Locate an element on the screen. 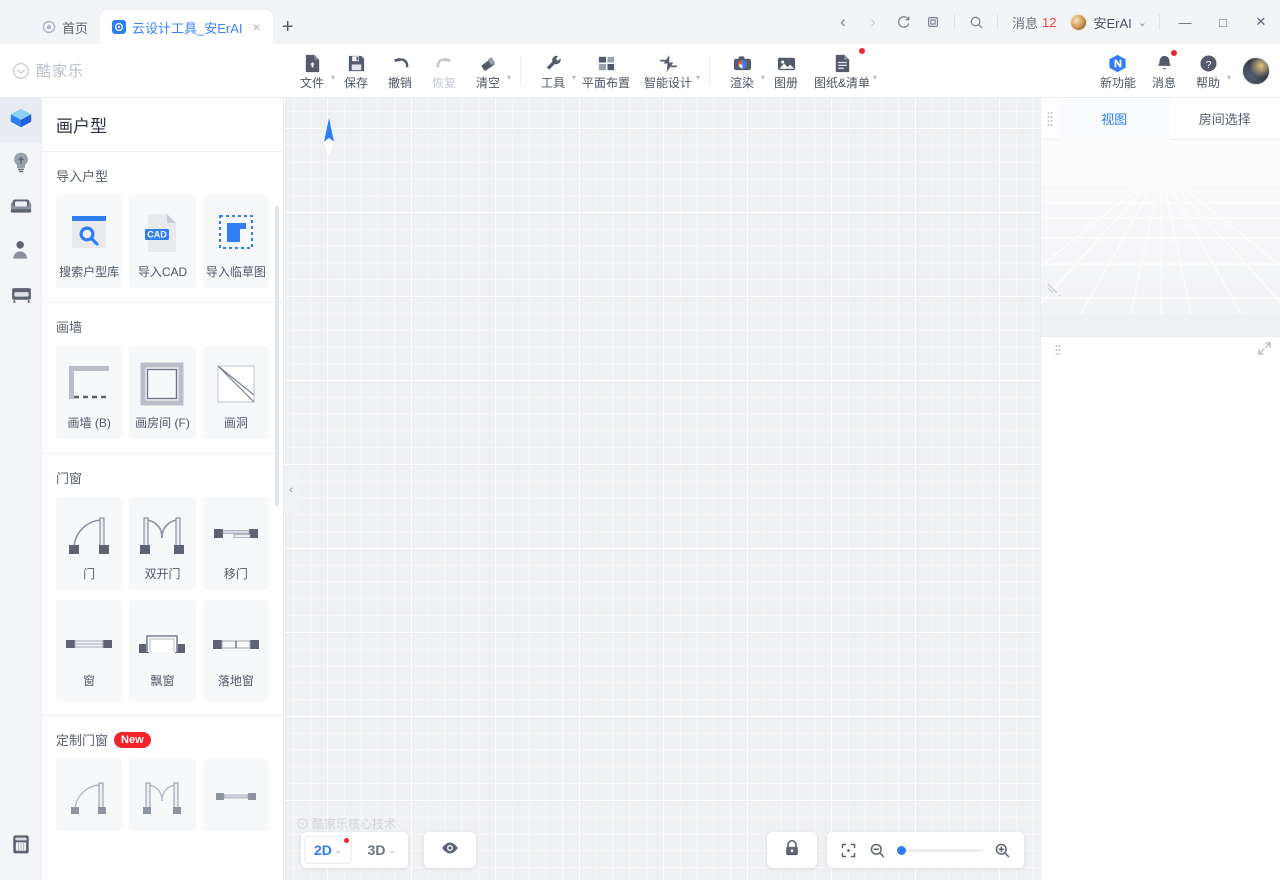 The image size is (1280, 880). tool-tools: 工具 ▾ is located at coordinates (553, 71).